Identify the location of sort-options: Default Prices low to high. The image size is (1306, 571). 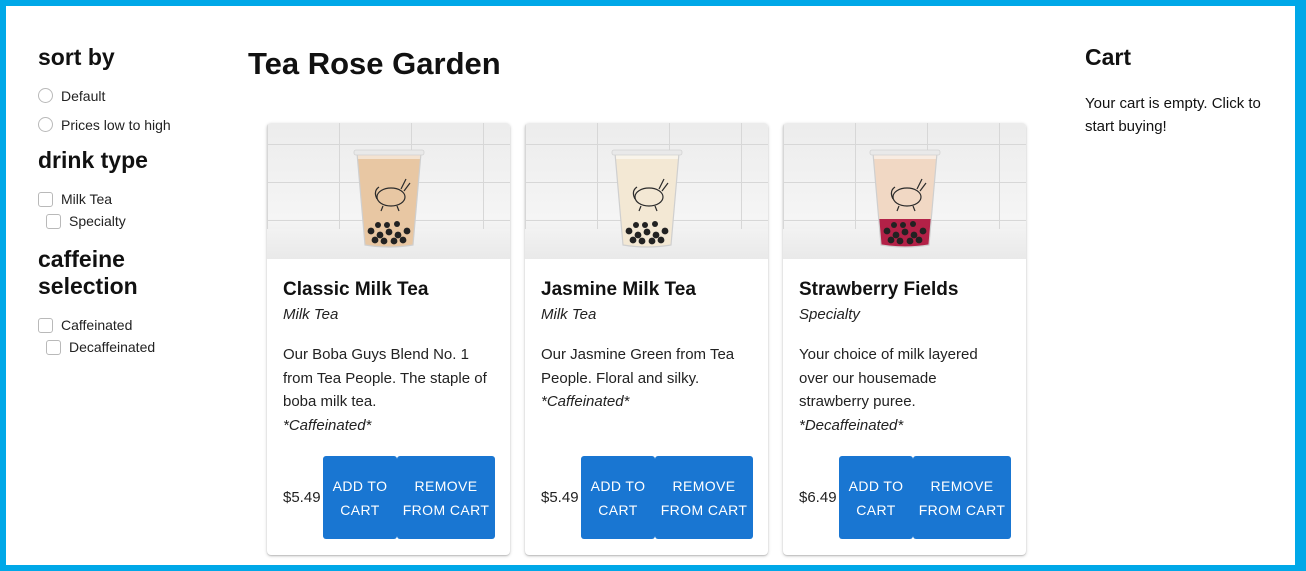
(128, 110).